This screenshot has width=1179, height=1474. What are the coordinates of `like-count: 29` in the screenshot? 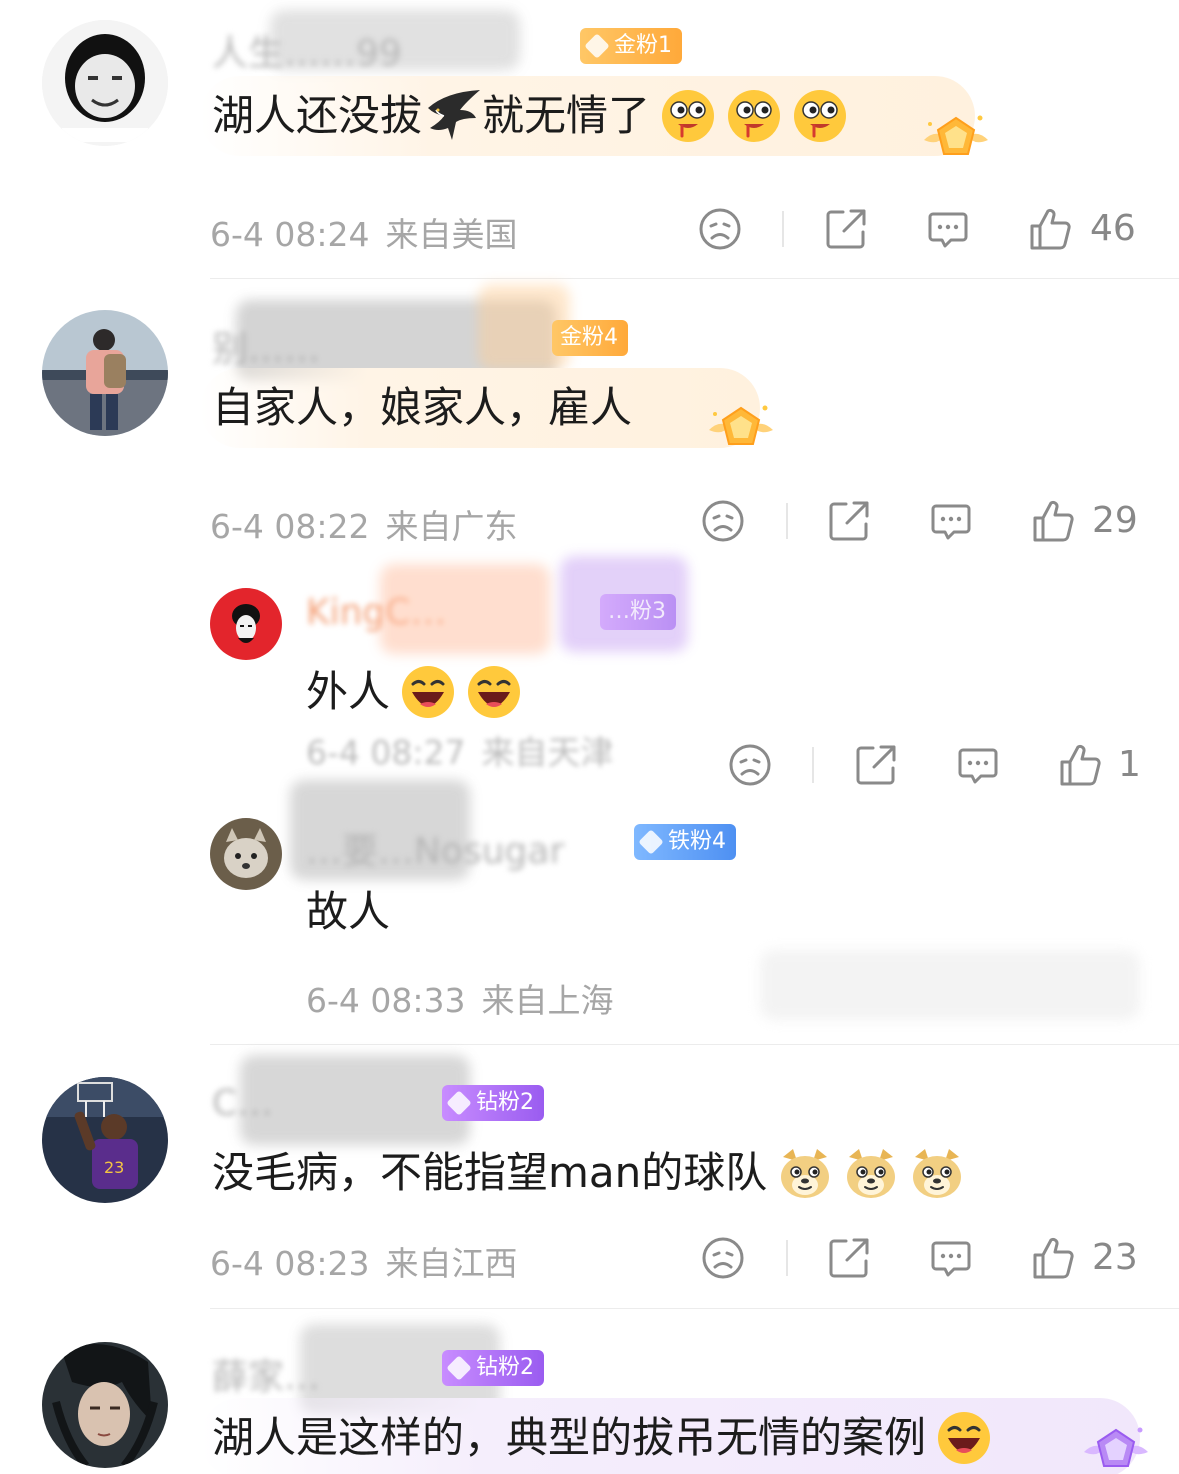 It's located at (1115, 520).